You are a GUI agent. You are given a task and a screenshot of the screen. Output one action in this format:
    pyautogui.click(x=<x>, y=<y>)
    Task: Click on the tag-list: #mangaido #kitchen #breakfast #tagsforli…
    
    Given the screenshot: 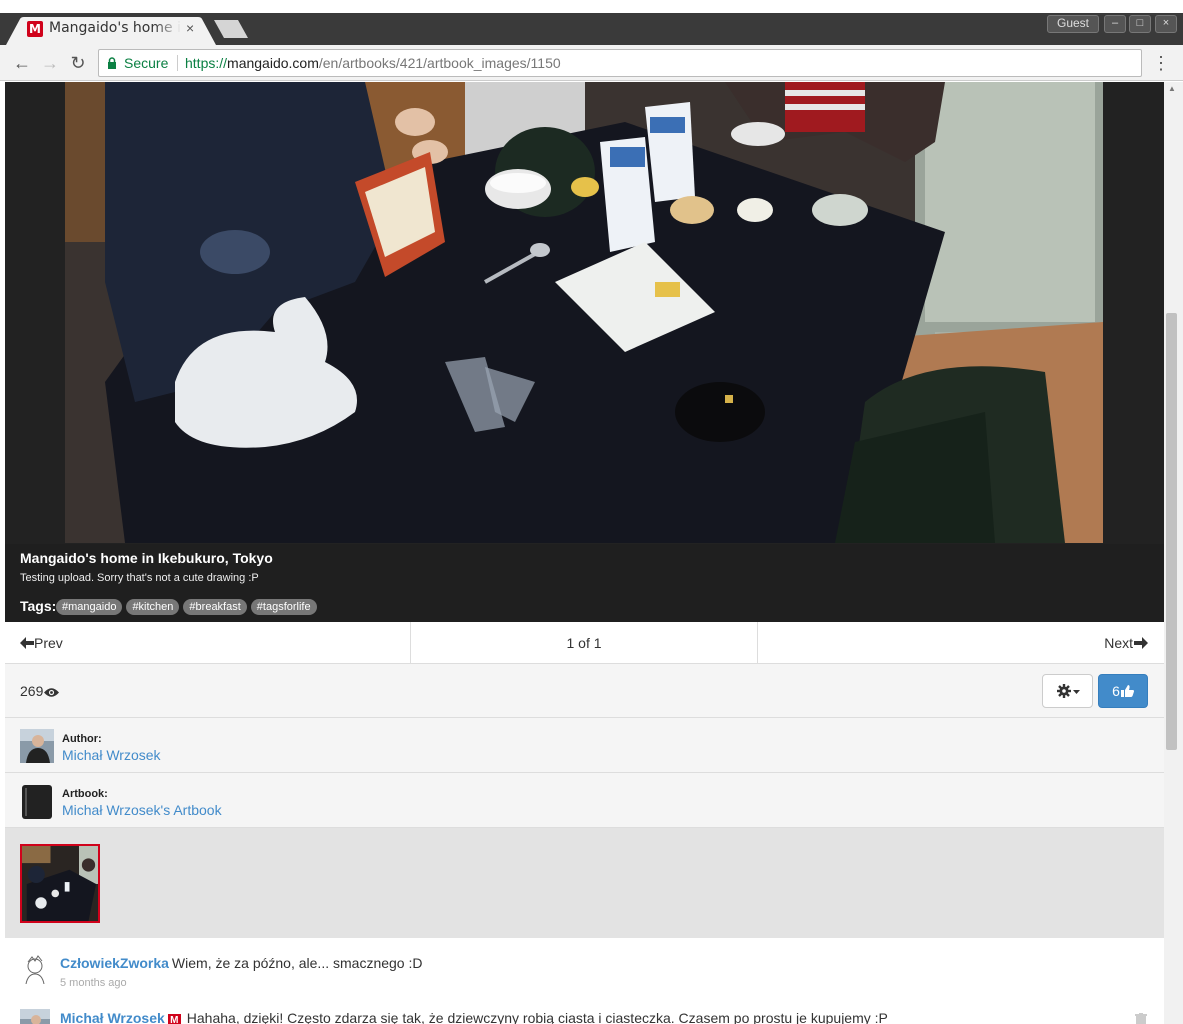 What is the action you would take?
    pyautogui.click(x=186, y=607)
    